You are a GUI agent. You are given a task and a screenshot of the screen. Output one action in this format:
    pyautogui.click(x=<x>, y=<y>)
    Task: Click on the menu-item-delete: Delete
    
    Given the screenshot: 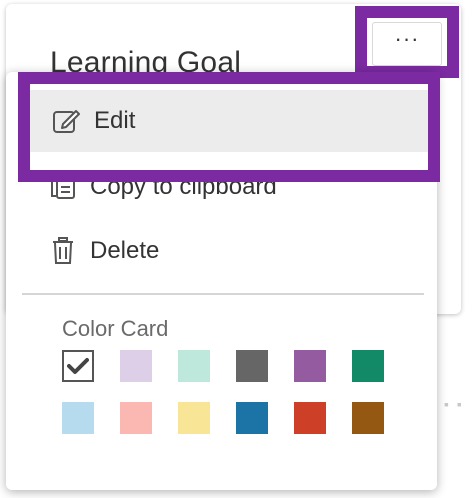 What is the action you would take?
    pyautogui.click(x=221, y=251)
    